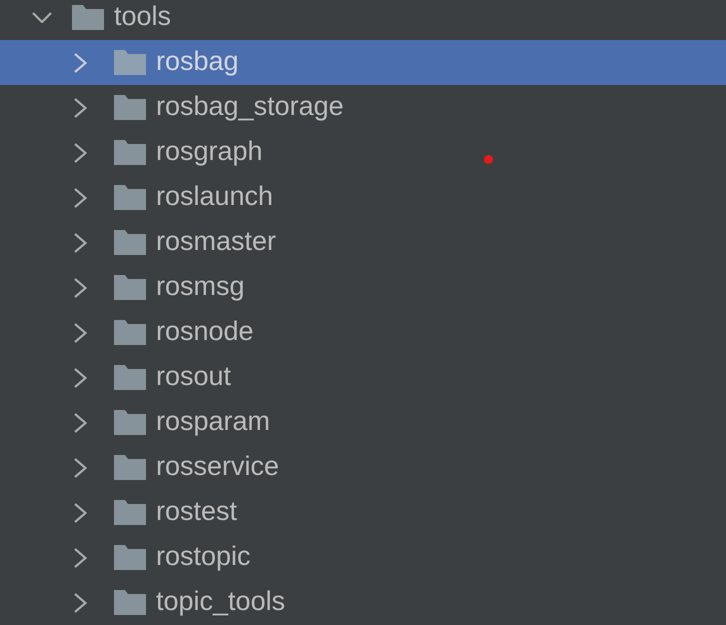 The height and width of the screenshot is (625, 726). I want to click on folder-name: rosgraph, so click(209, 152).